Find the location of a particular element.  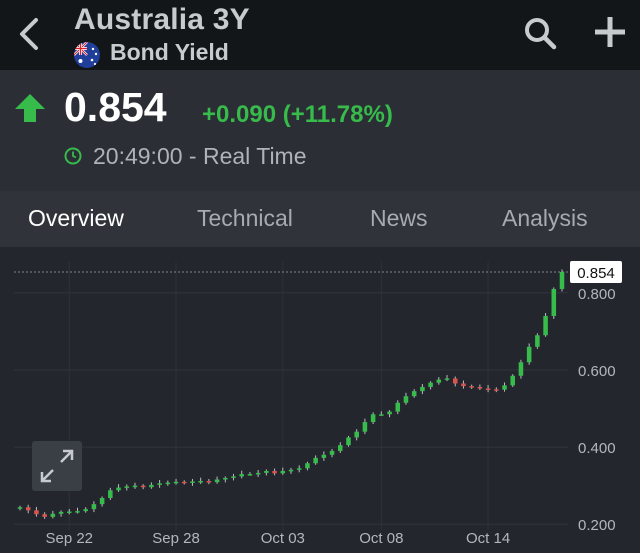

price-change: +0.090 (+11.78%) is located at coordinates (297, 114).